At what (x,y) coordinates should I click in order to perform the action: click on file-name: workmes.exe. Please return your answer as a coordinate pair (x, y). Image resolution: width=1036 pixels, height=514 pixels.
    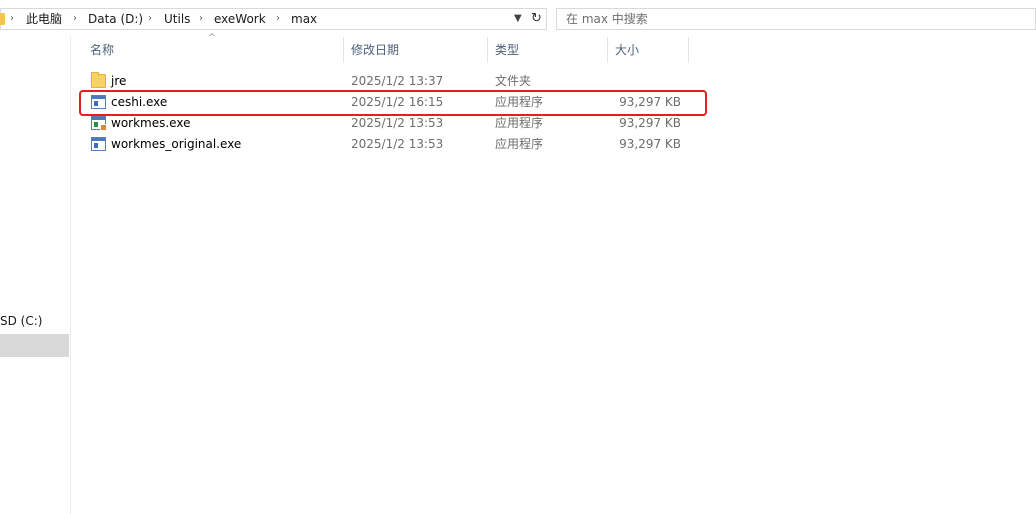
    Looking at the image, I should click on (151, 123).